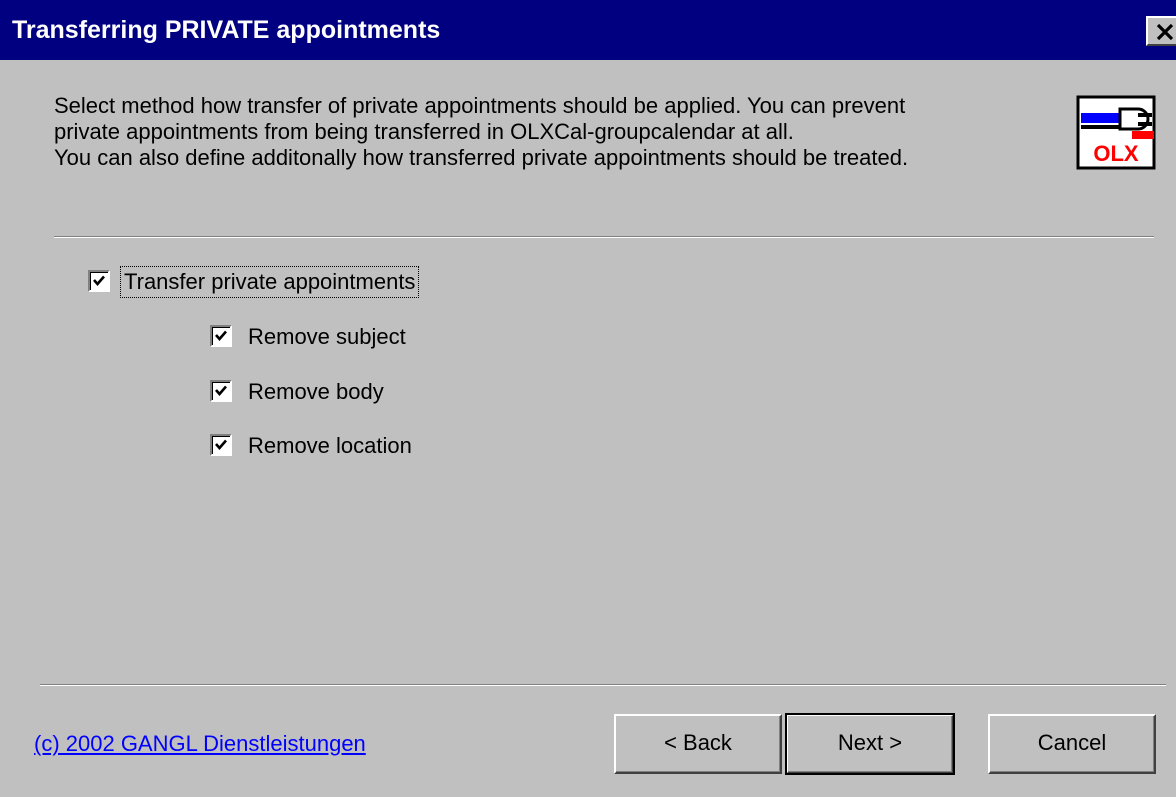 This screenshot has height=797, width=1176. Describe the element at coordinates (327, 336) in the screenshot. I see `remove-subject-label: Remove subject` at that location.